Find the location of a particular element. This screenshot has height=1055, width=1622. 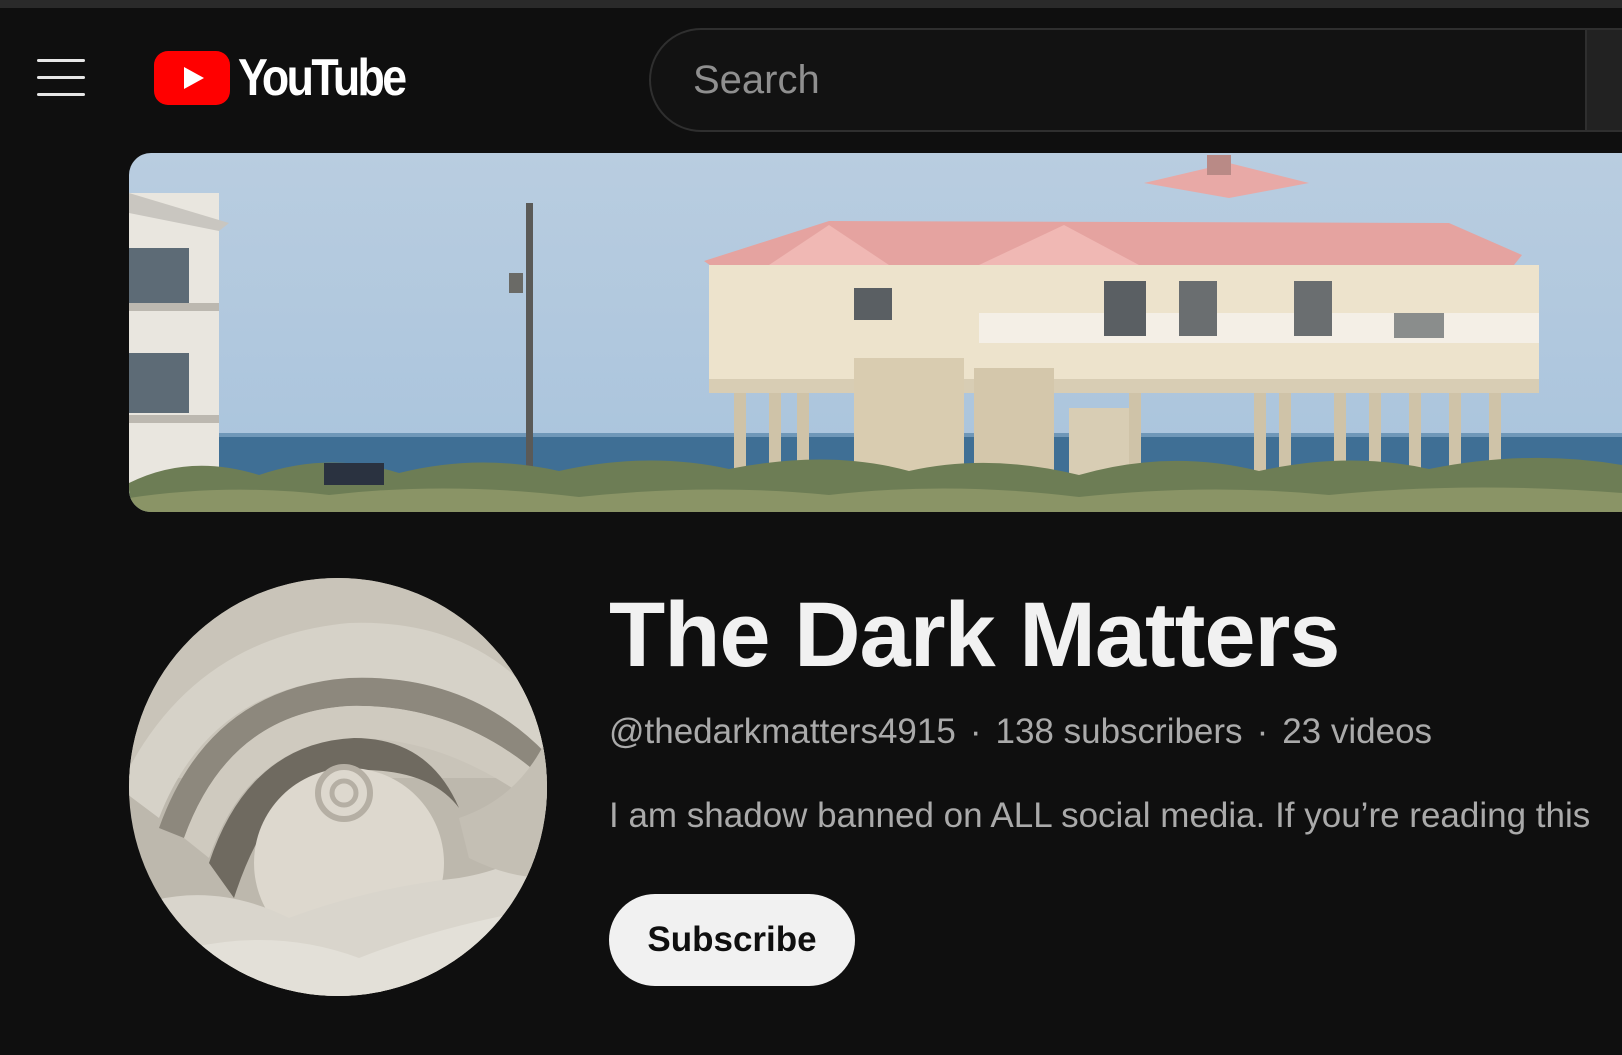

search-input is located at coordinates (1103, 80).